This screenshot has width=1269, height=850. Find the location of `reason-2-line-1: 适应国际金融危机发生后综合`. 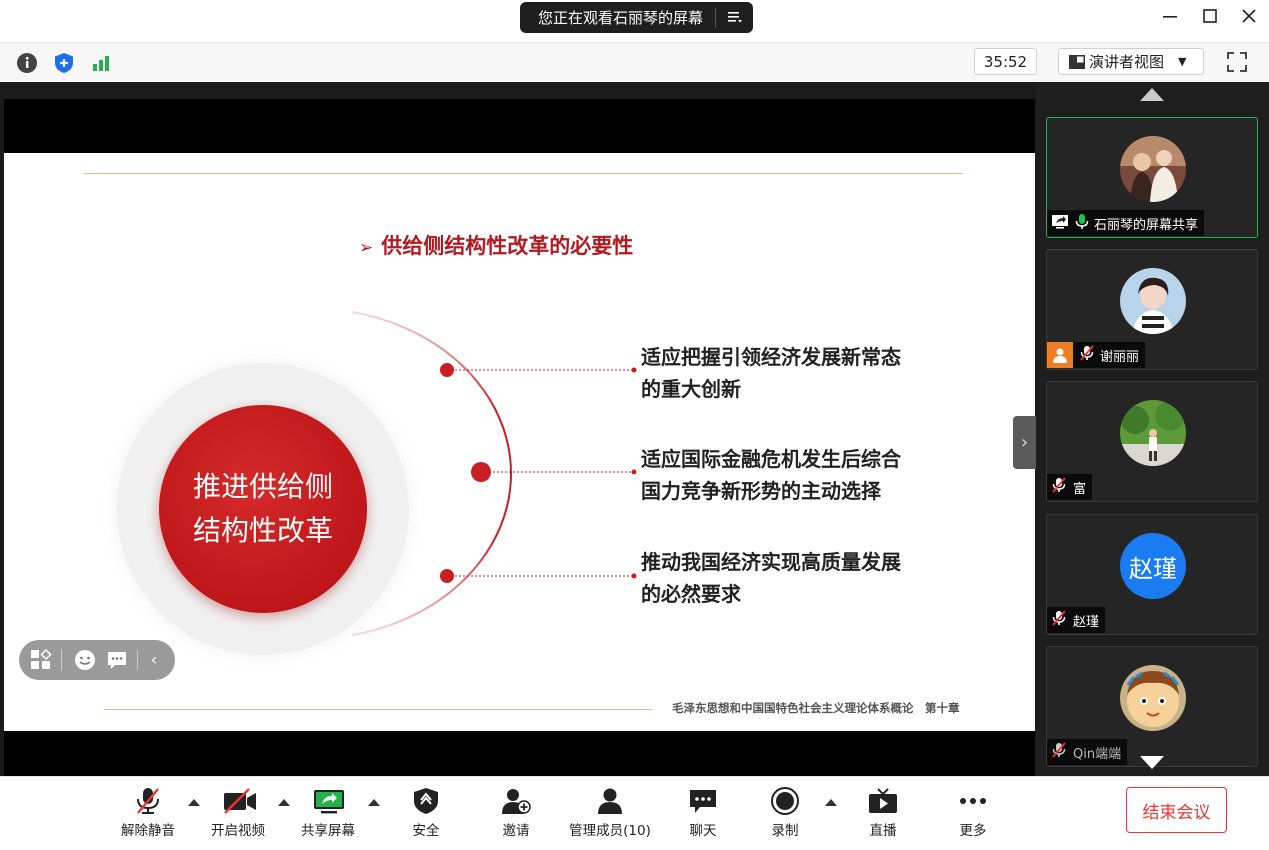

reason-2-line-1: 适应国际金融危机发生后综合 is located at coordinates (771, 459).